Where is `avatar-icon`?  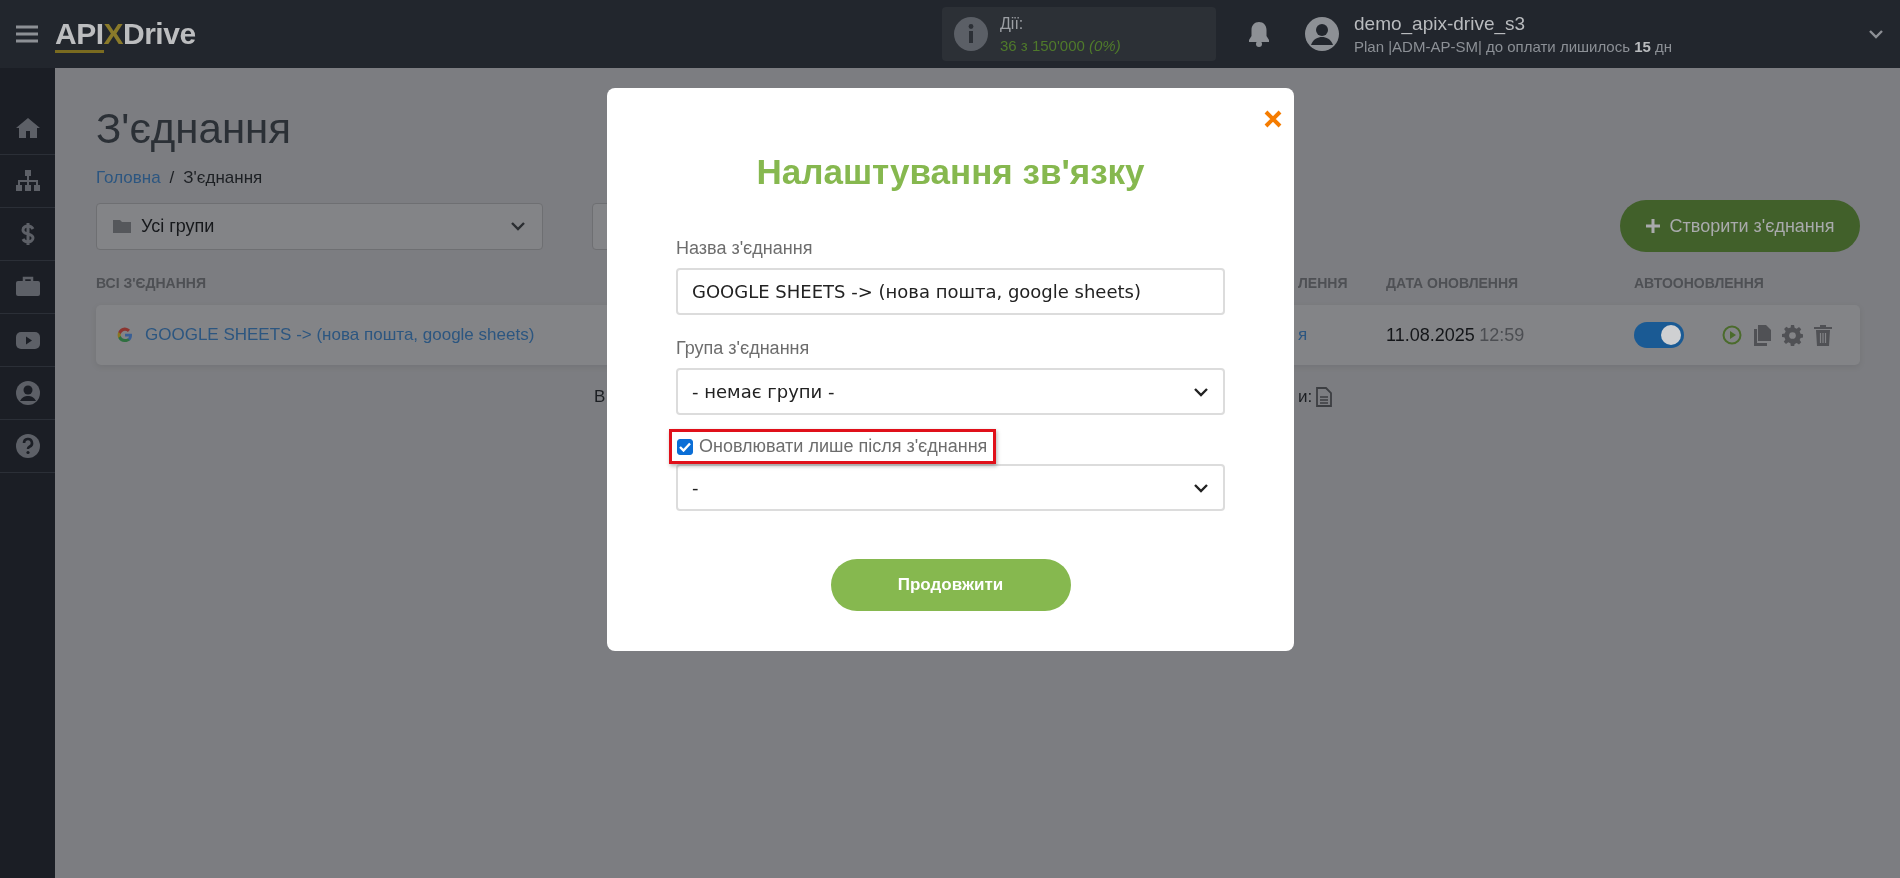 avatar-icon is located at coordinates (1322, 34).